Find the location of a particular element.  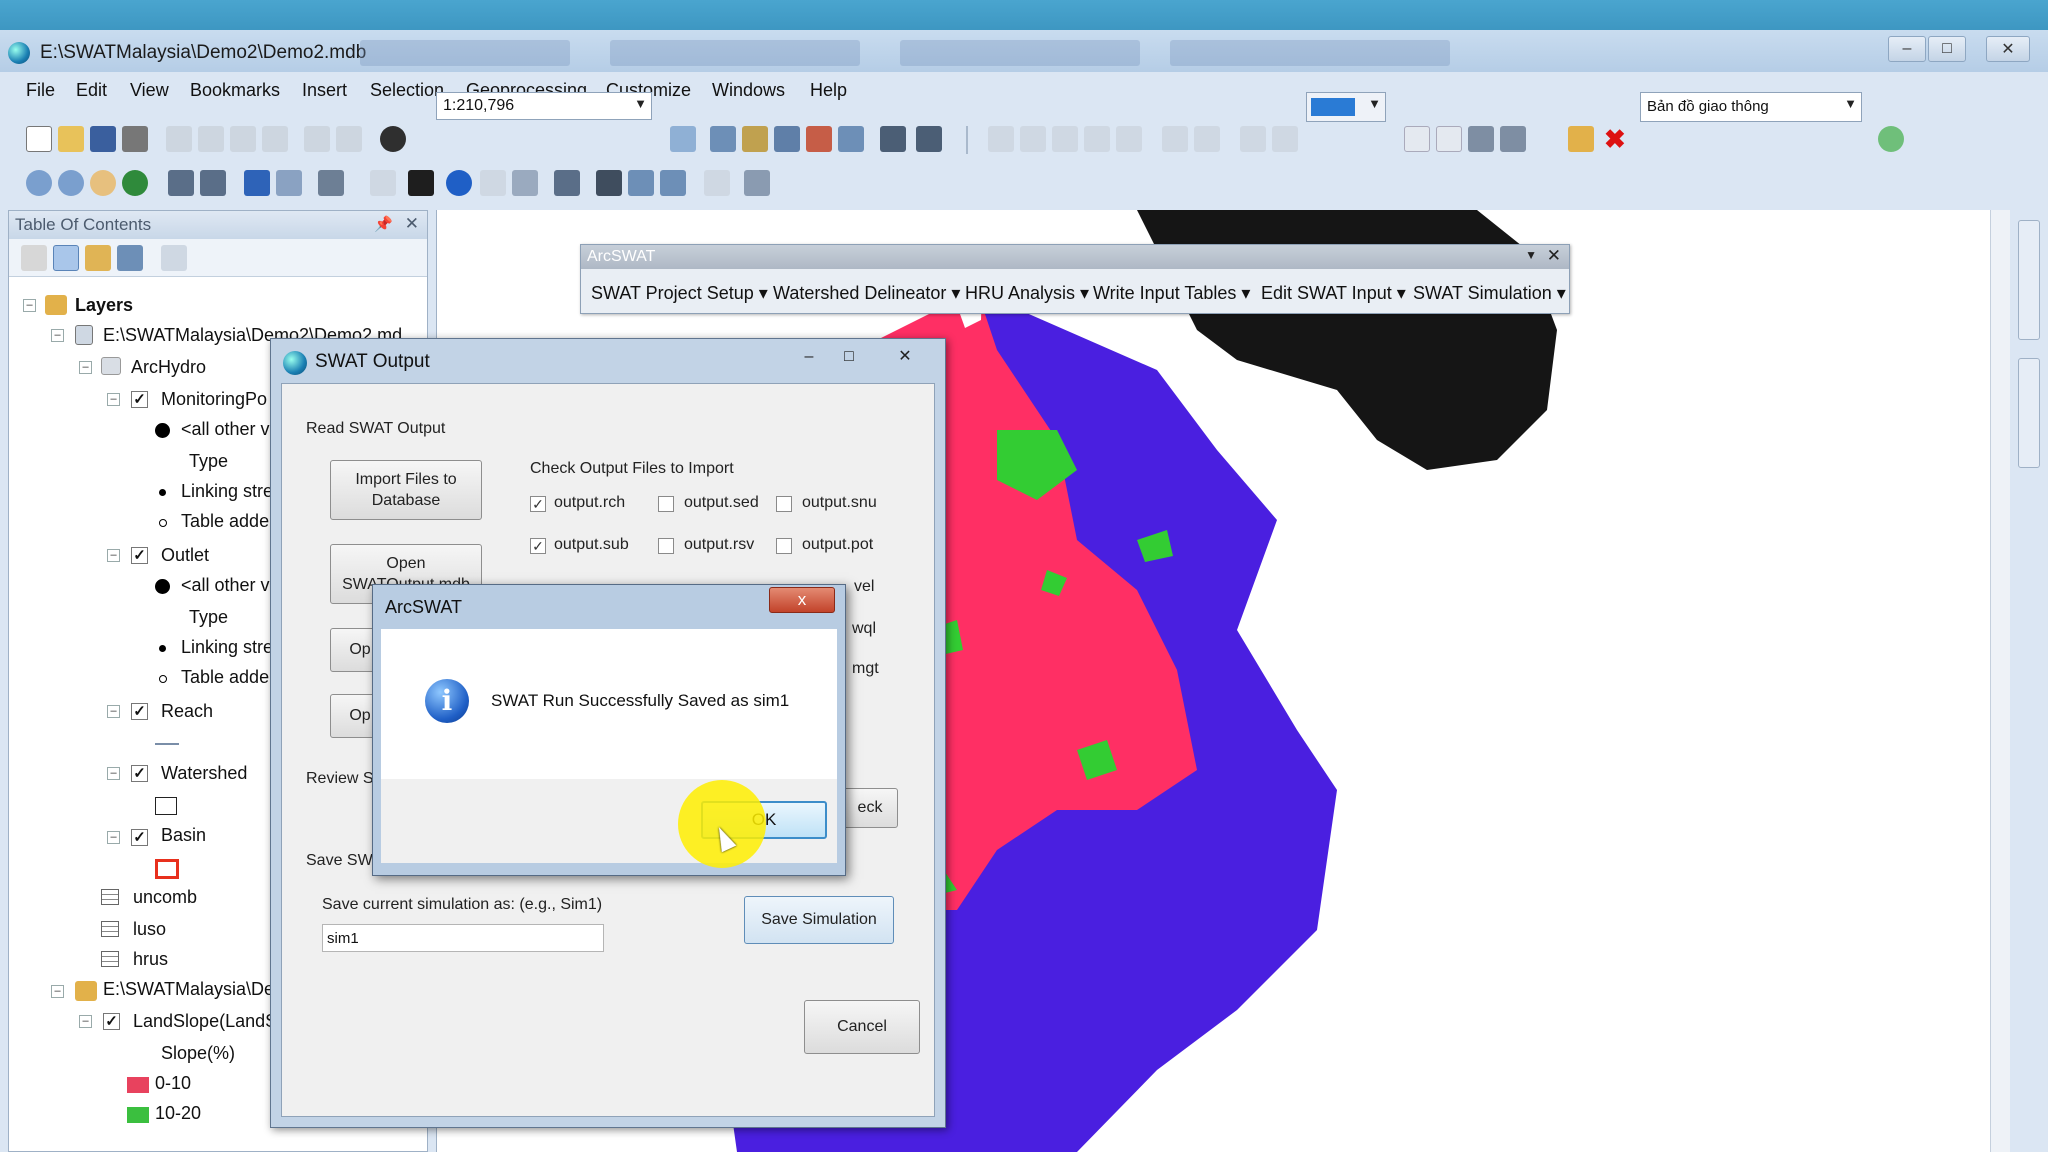

python-icon is located at coordinates (851, 139).